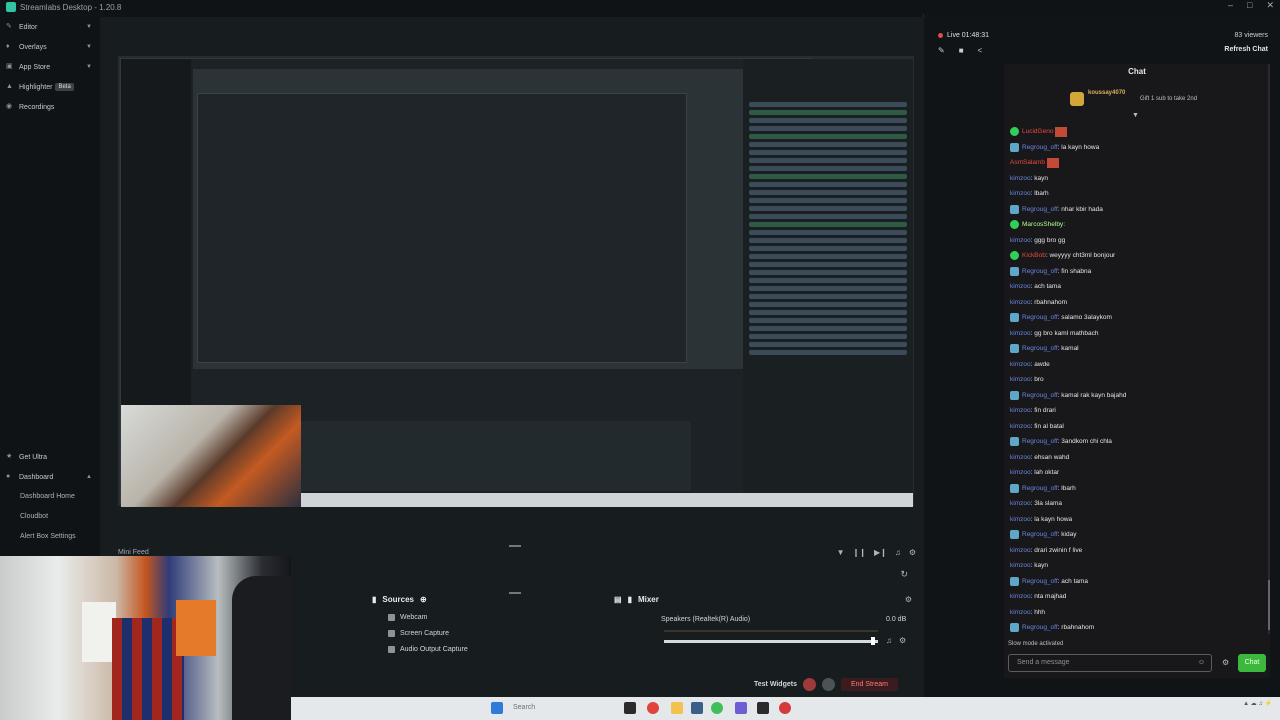 The image size is (1280, 720). What do you see at coordinates (50, 27) in the screenshot?
I see `sidebar-item-editor: ✎ Editor ▼` at bounding box center [50, 27].